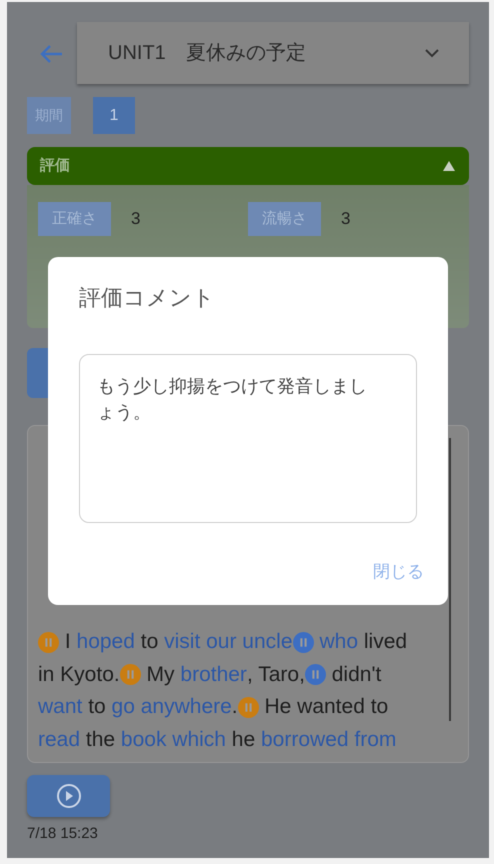 The image size is (494, 864). What do you see at coordinates (147, 298) in the screenshot?
I see `dialog-title: 評価コメント` at bounding box center [147, 298].